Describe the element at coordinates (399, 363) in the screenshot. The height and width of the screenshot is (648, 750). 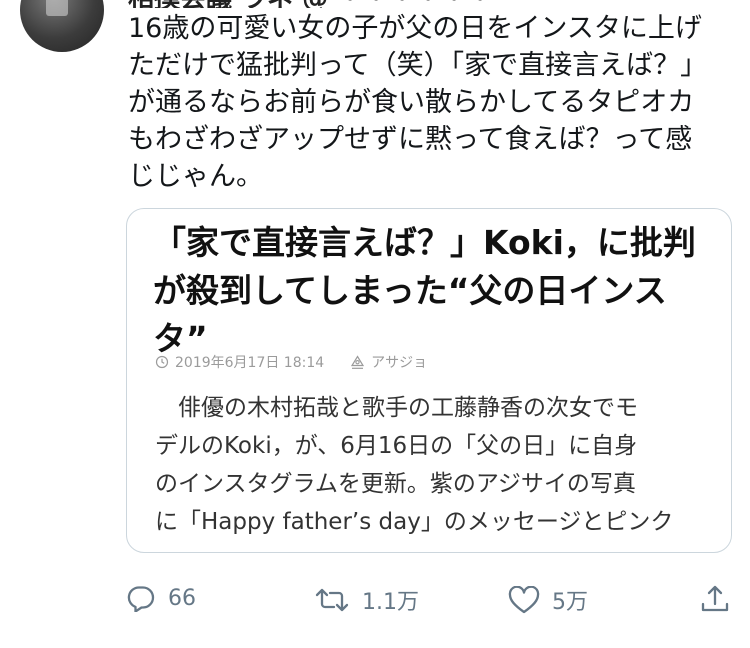
I see `card-source: アサジョ` at that location.